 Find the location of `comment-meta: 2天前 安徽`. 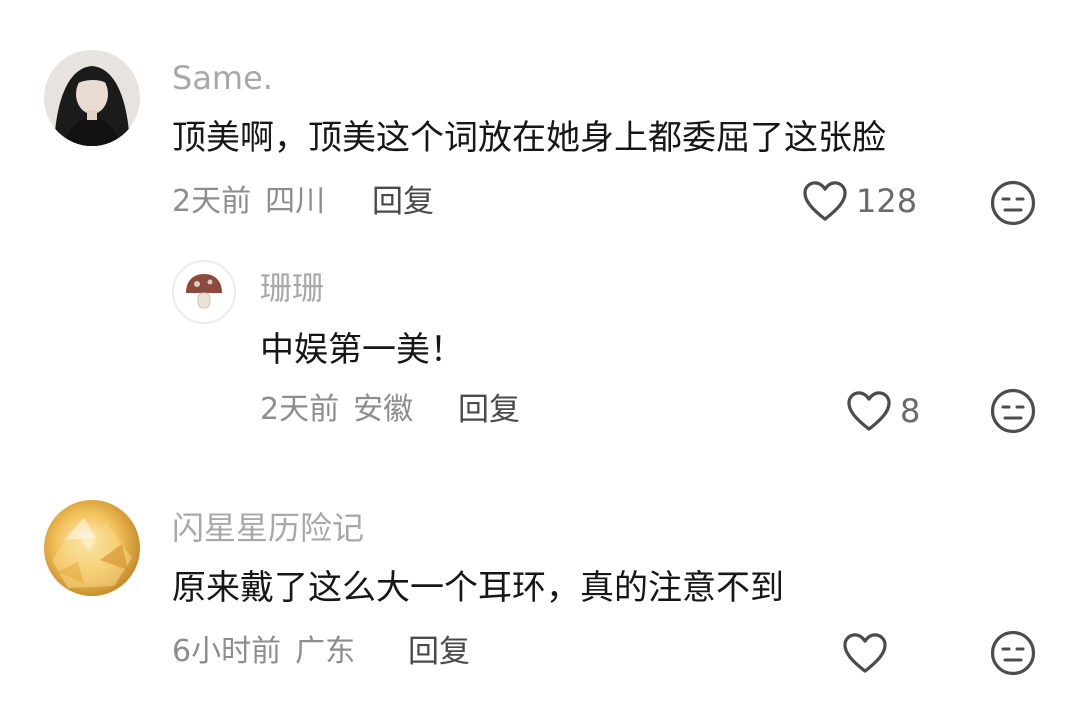

comment-meta: 2天前 安徽 is located at coordinates (336, 410).